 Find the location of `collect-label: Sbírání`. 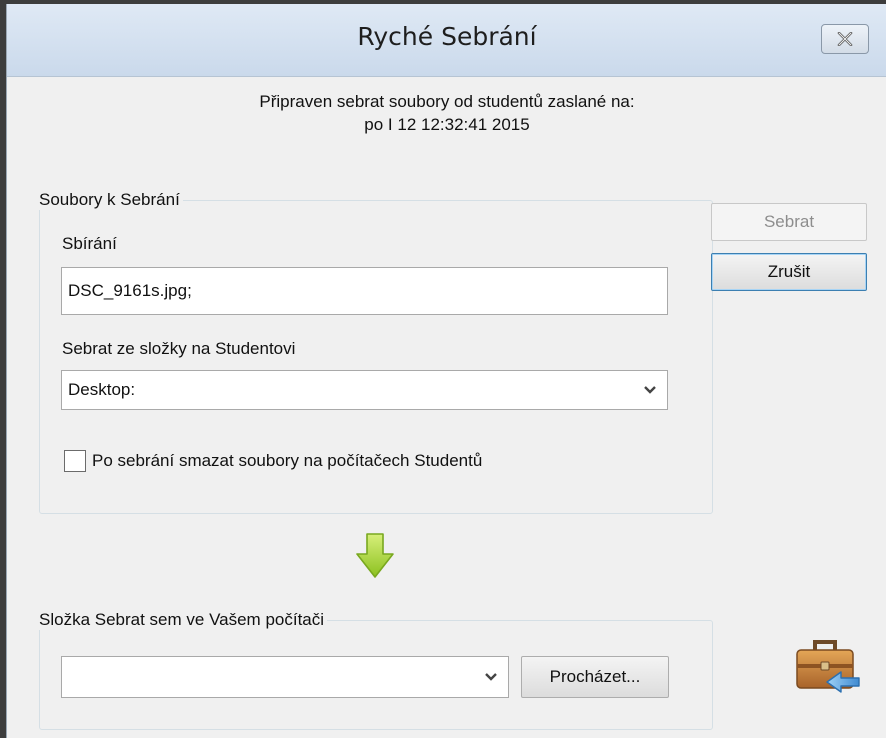

collect-label: Sbírání is located at coordinates (89, 243).